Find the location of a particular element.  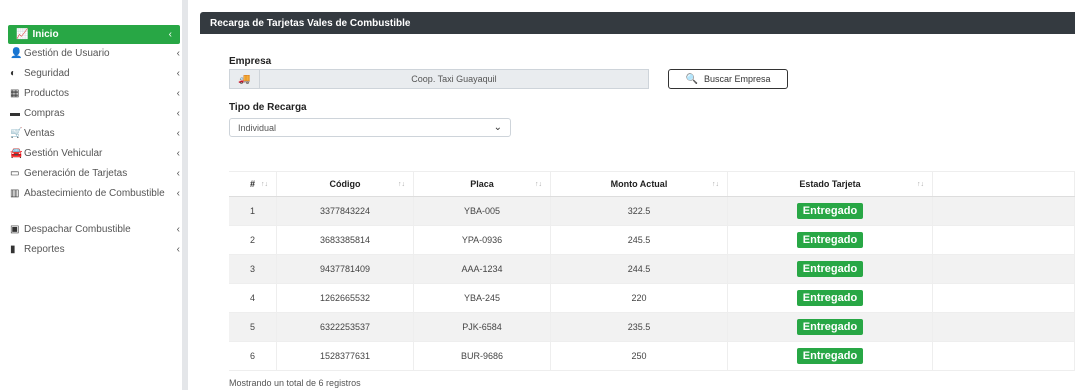

empresa-label: Empresa is located at coordinates (250, 61).